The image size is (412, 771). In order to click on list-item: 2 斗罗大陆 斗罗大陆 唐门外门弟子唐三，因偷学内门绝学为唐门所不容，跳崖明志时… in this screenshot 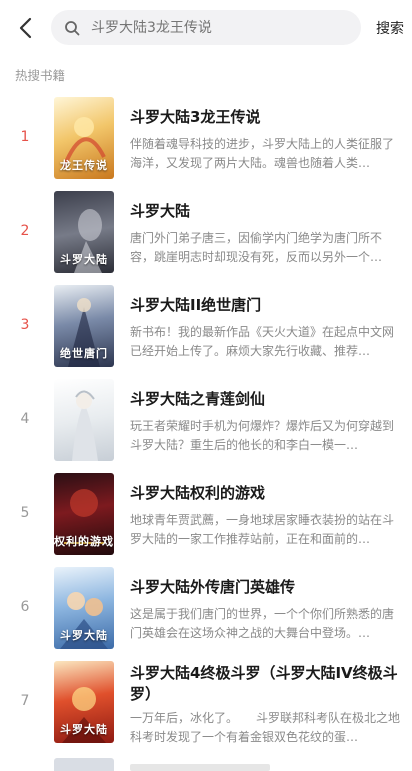, I will do `click(206, 236)`.